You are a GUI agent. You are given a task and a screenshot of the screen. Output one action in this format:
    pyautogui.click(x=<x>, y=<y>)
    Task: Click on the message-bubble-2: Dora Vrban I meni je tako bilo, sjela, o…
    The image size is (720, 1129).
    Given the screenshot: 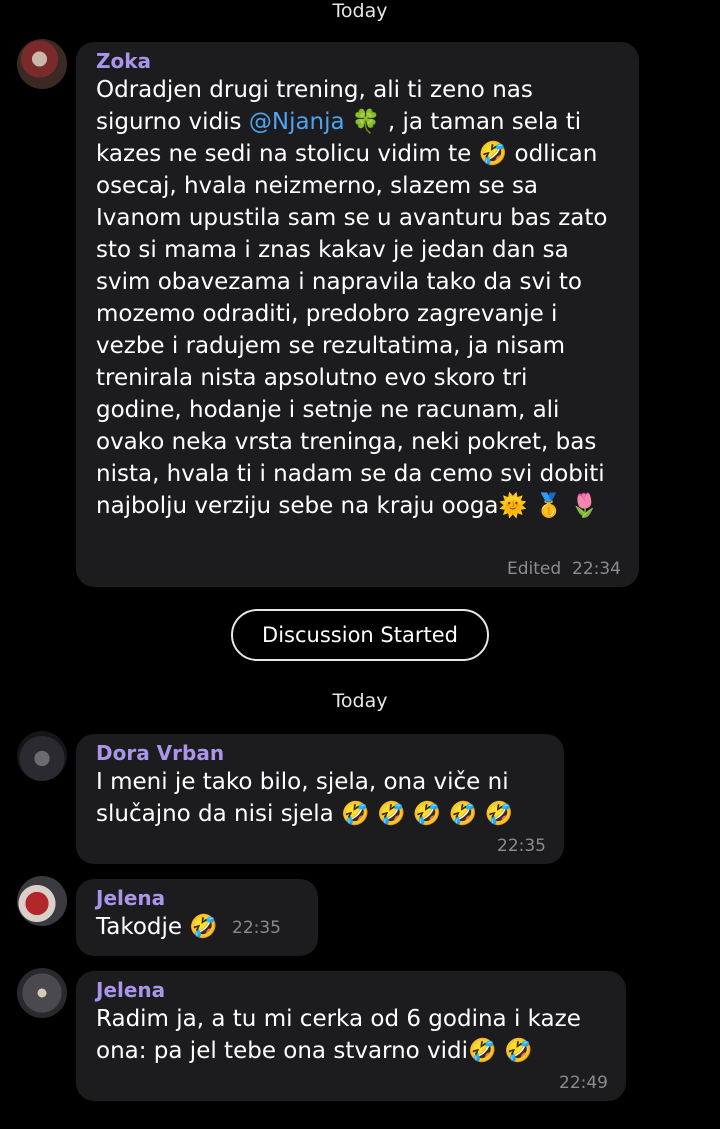 What is the action you would take?
    pyautogui.click(x=320, y=799)
    